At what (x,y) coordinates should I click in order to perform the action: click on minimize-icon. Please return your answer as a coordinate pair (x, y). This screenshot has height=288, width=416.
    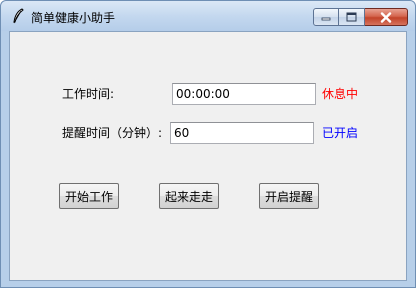
    Looking at the image, I should click on (326, 19).